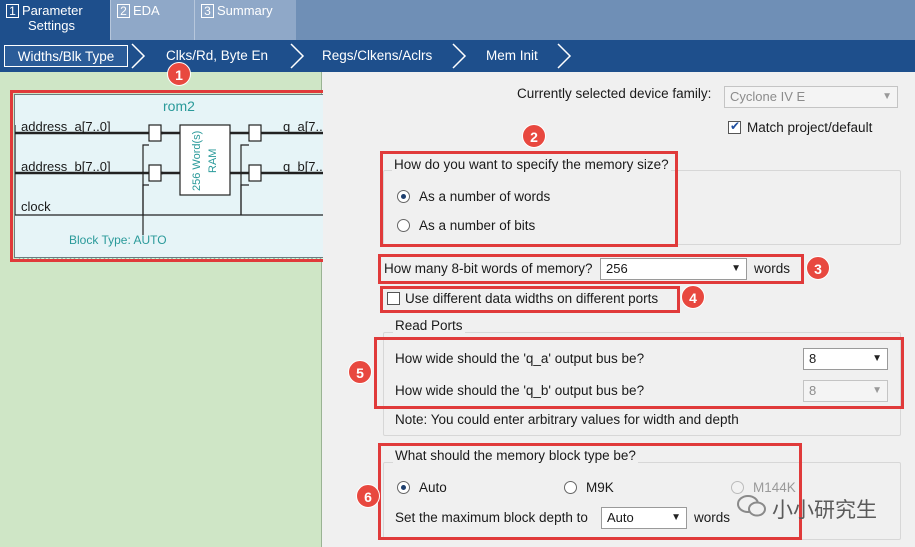 The image size is (915, 547). What do you see at coordinates (512, 56) in the screenshot?
I see `breadcrumb-mem-init: Mem Init` at bounding box center [512, 56].